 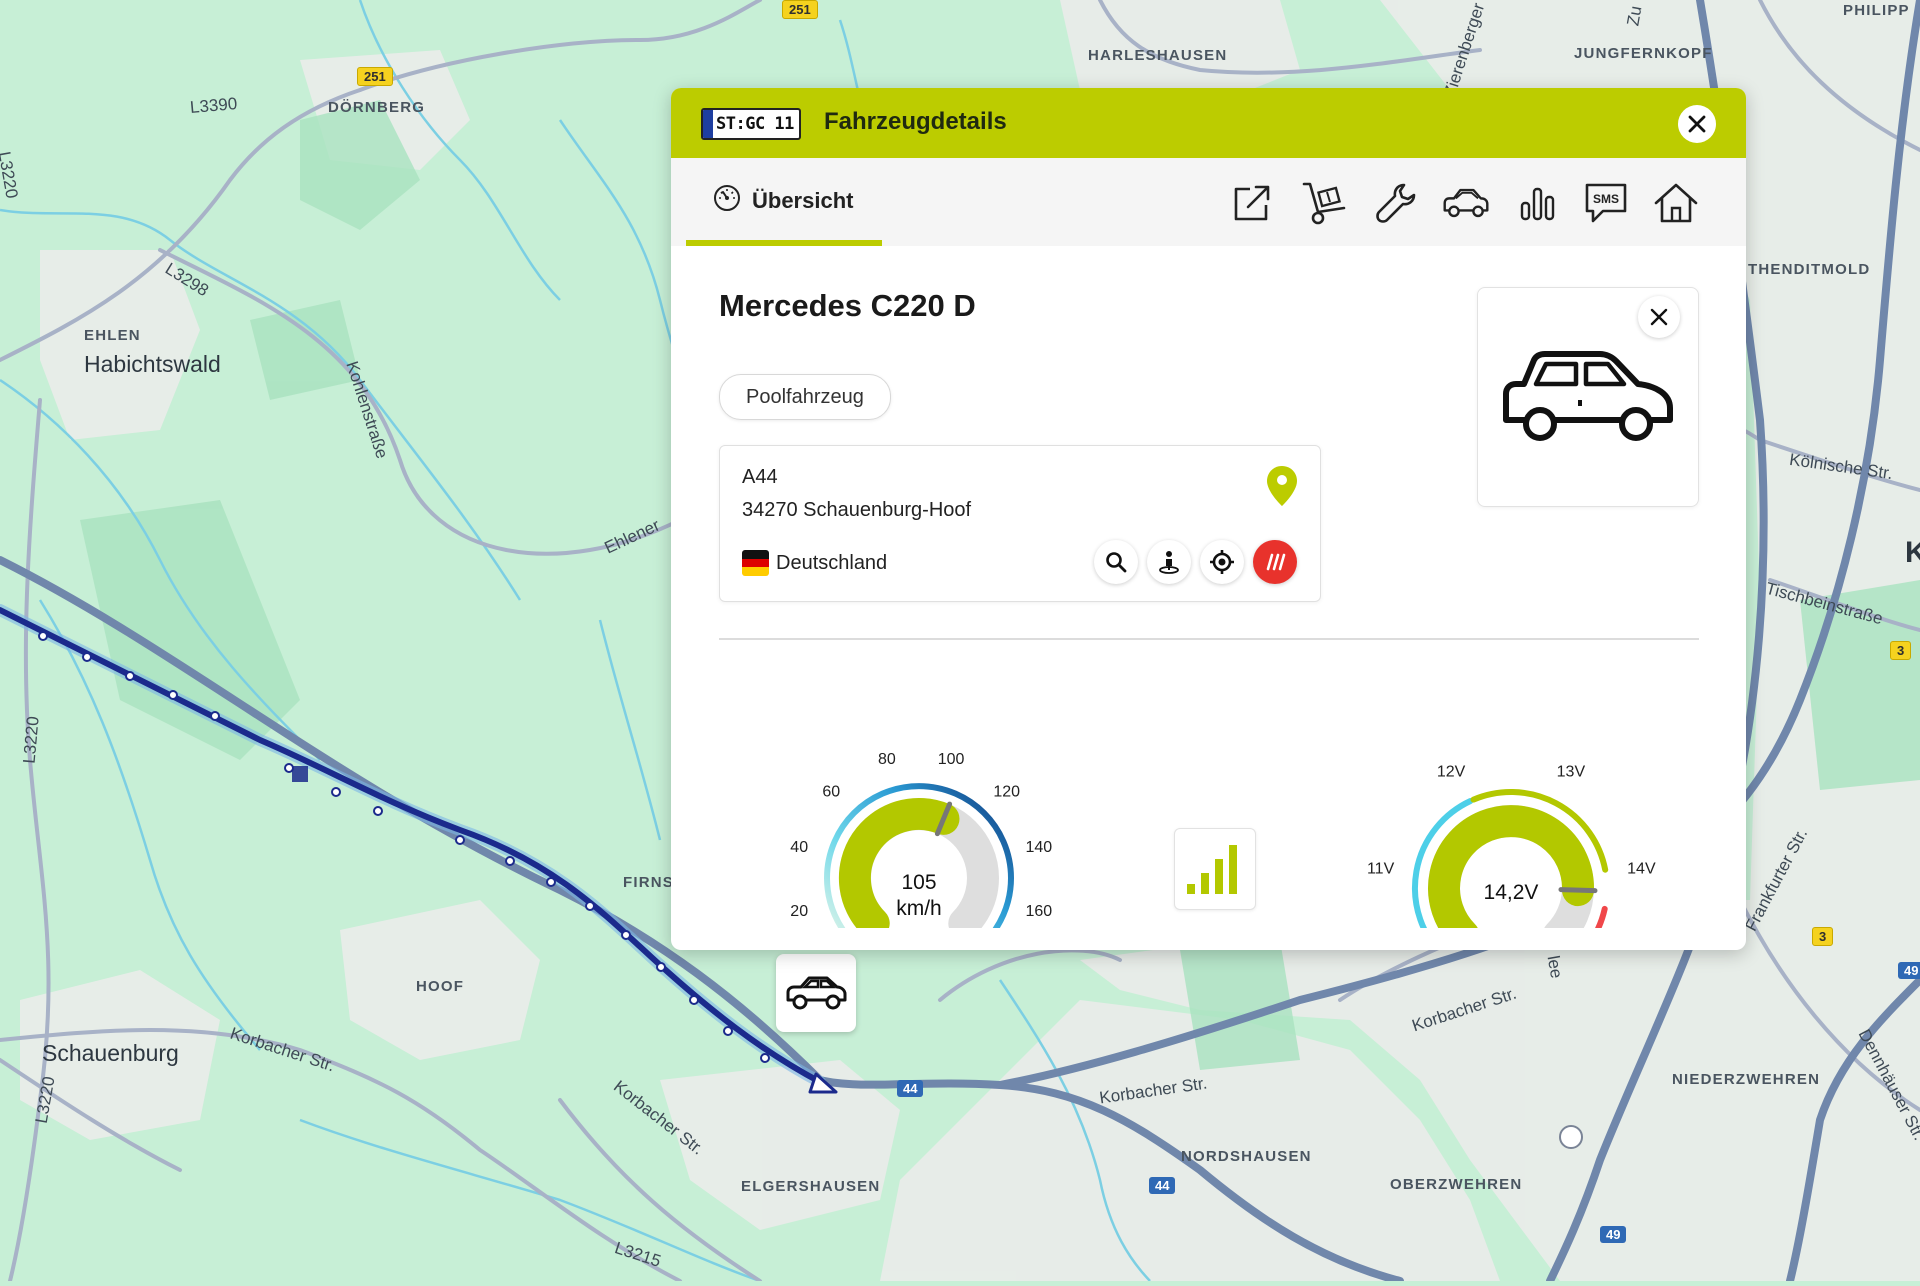 I want to click on street-label: L3220, so click(x=31, y=740).